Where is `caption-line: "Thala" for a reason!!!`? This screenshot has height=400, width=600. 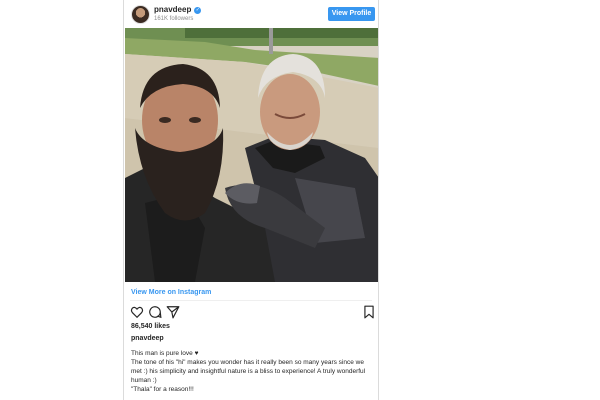 caption-line: "Thala" for a reason!!! is located at coordinates (162, 389).